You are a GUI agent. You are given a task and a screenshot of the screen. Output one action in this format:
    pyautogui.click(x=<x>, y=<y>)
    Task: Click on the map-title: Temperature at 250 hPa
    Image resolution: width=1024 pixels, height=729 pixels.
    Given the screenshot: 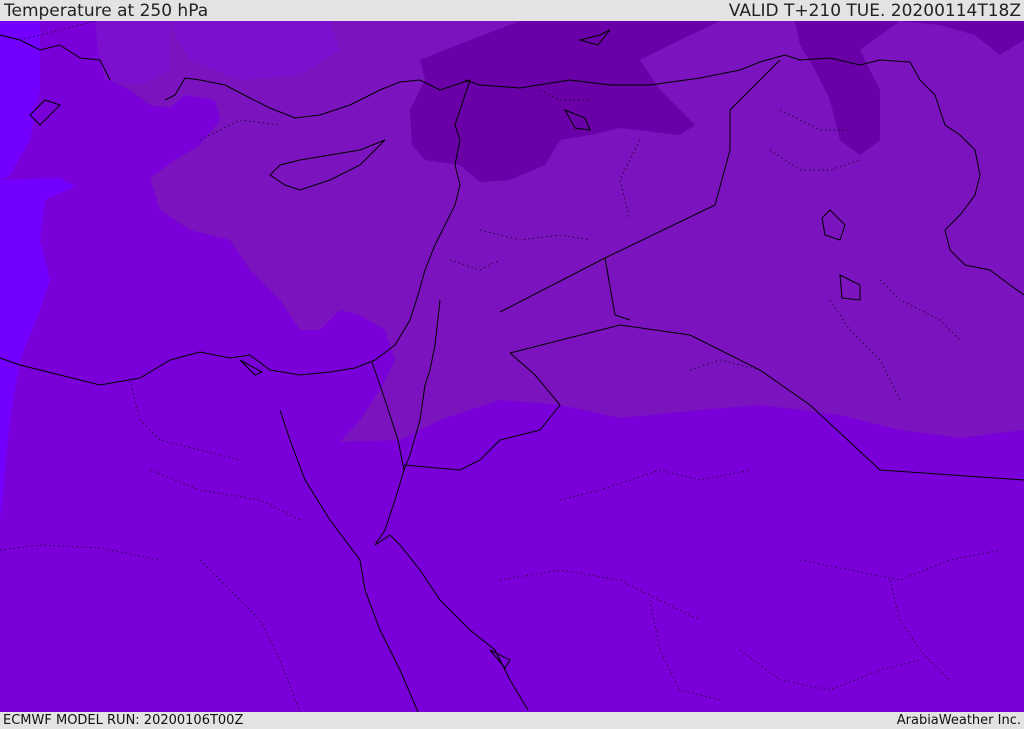 What is the action you would take?
    pyautogui.click(x=106, y=11)
    